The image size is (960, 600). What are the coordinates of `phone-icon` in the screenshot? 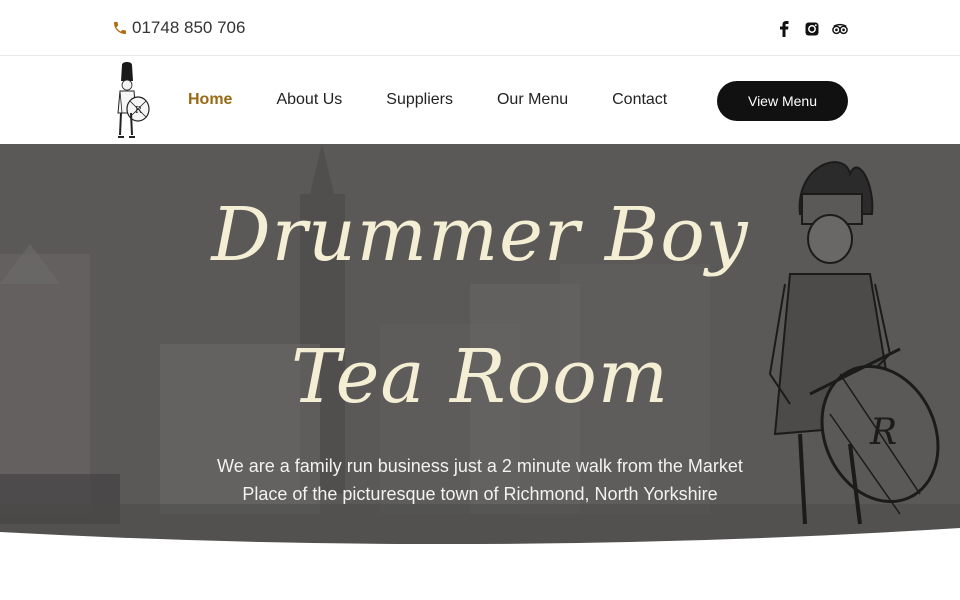 It's located at (120, 28).